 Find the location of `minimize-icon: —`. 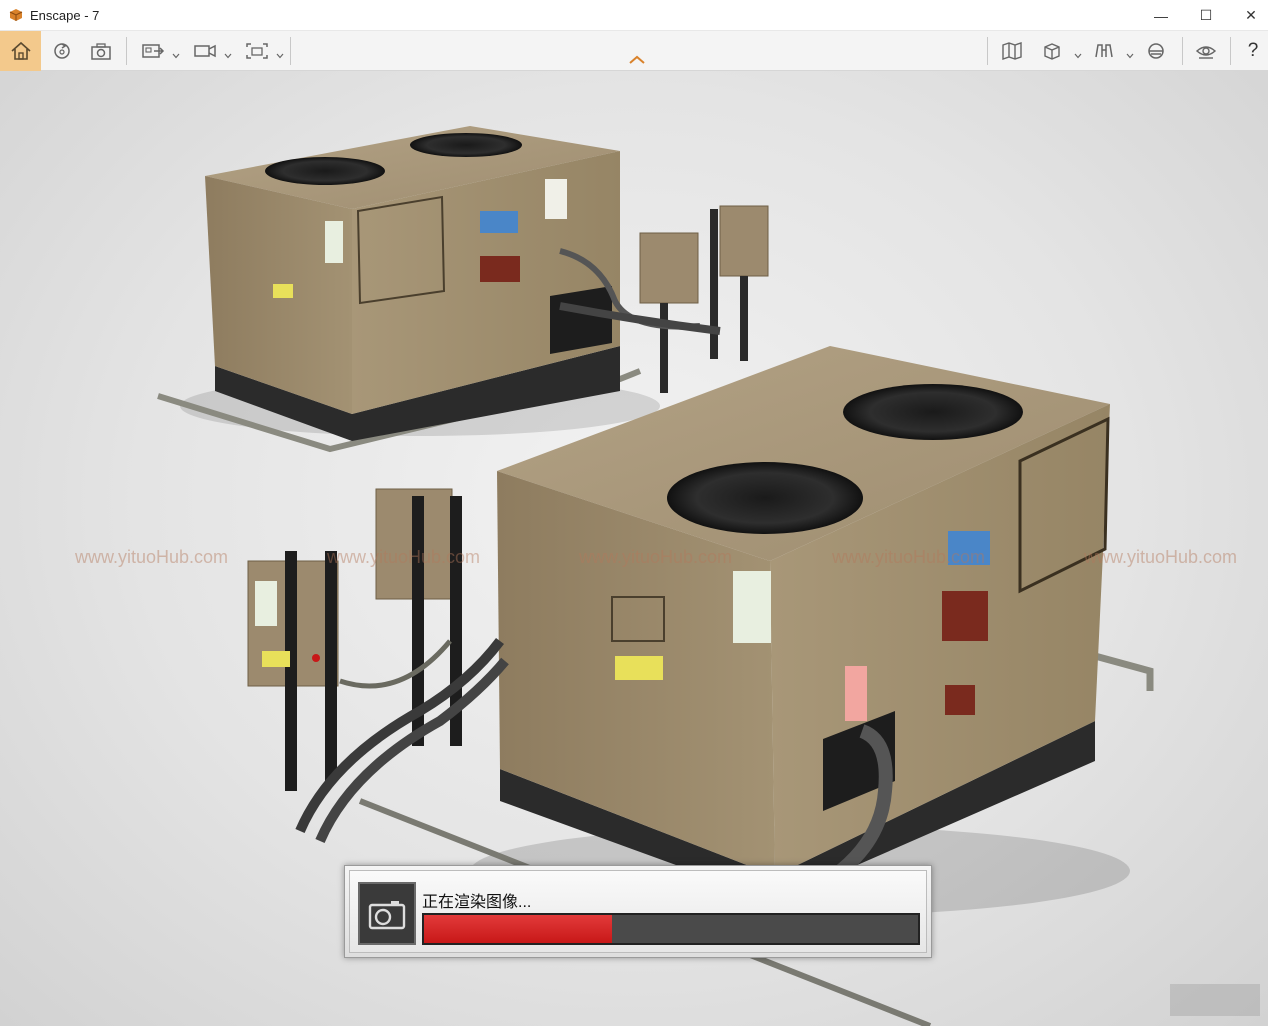

minimize-icon: — is located at coordinates (1161, 15).